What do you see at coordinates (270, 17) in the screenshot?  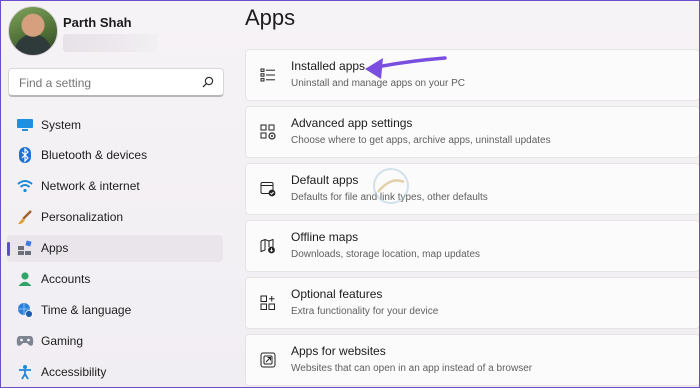 I see `page-title: Apps` at bounding box center [270, 17].